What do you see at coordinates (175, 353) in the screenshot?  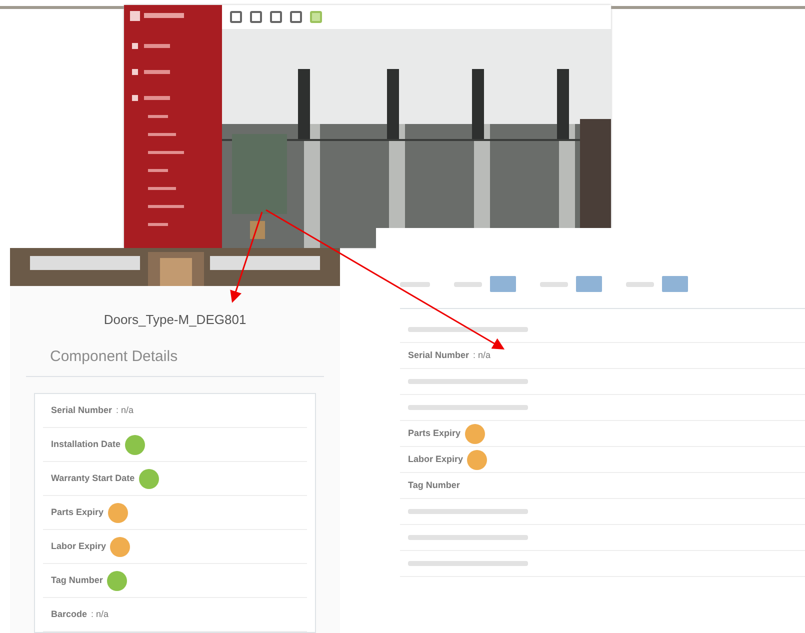 I see `section-heading: Component Details` at bounding box center [175, 353].